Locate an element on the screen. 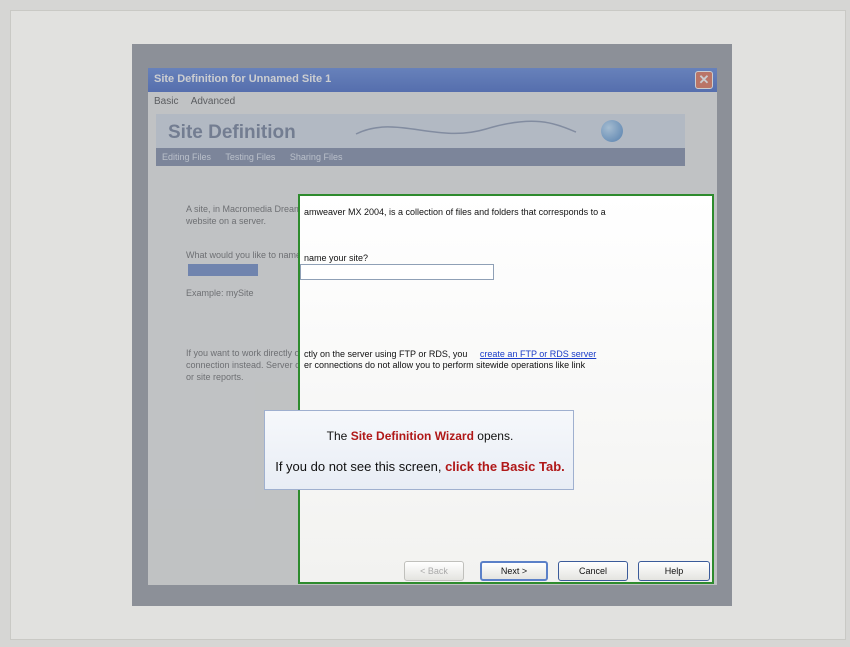  header-band: Site Definition is located at coordinates (420, 131).